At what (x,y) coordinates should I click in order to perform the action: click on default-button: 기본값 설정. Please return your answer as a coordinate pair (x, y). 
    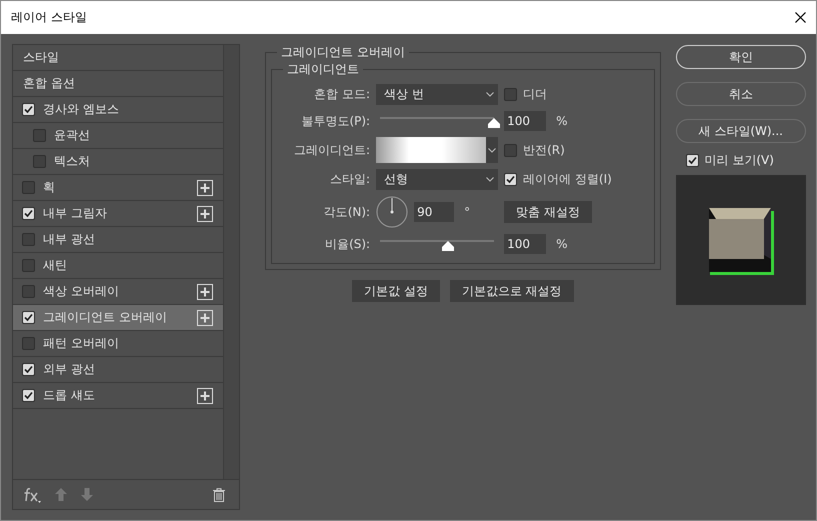
    Looking at the image, I should click on (396, 291).